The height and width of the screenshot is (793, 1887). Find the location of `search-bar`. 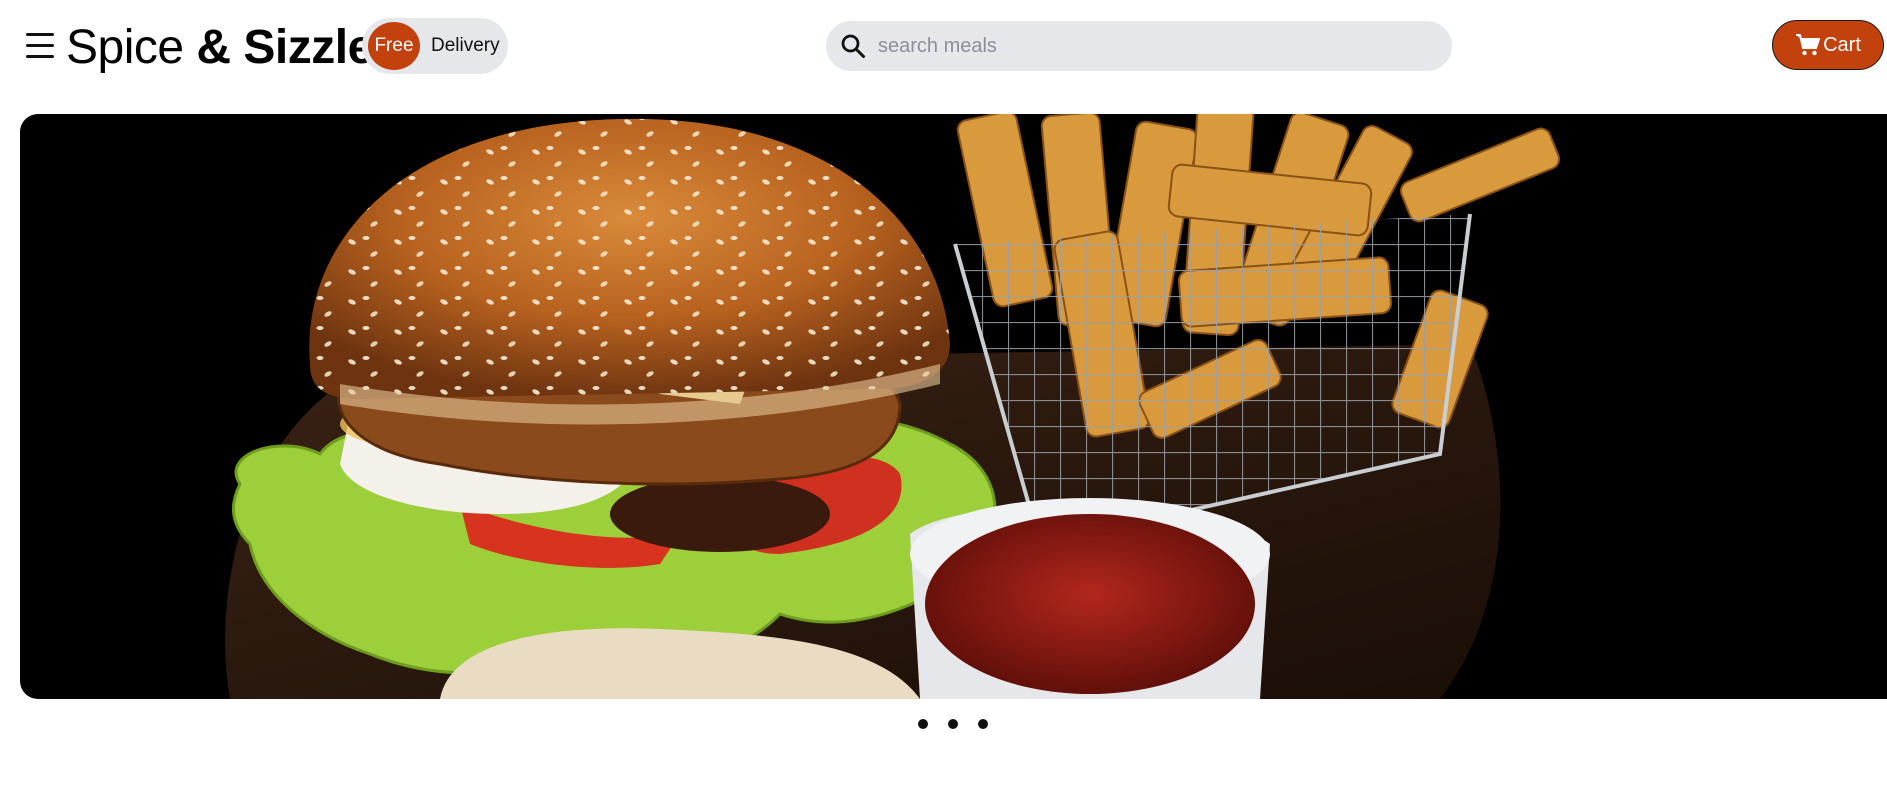

search-bar is located at coordinates (1139, 46).